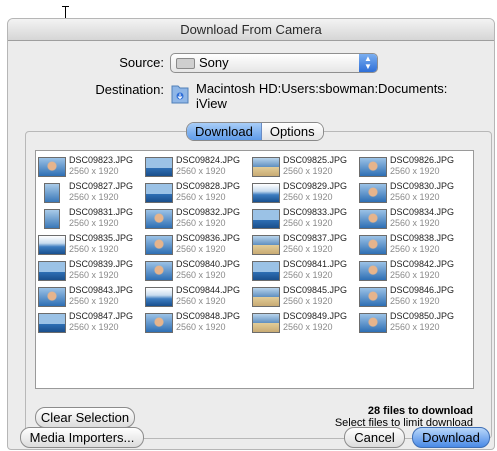 The height and width of the screenshot is (451, 497). Describe the element at coordinates (180, 94) in the screenshot. I see `folder-icon` at that location.